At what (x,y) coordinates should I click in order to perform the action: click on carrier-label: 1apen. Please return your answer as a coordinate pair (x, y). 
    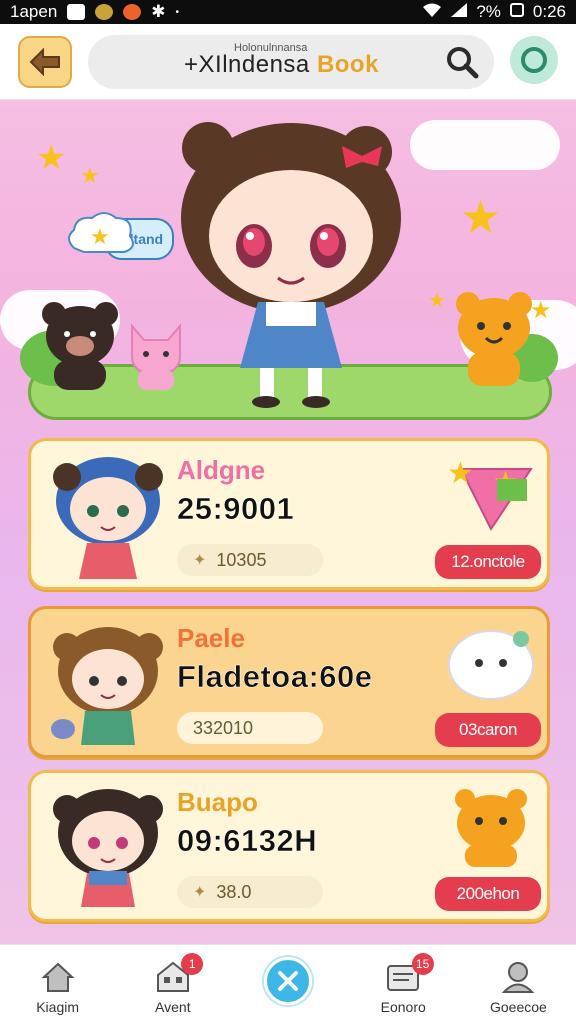
    Looking at the image, I should click on (34, 11).